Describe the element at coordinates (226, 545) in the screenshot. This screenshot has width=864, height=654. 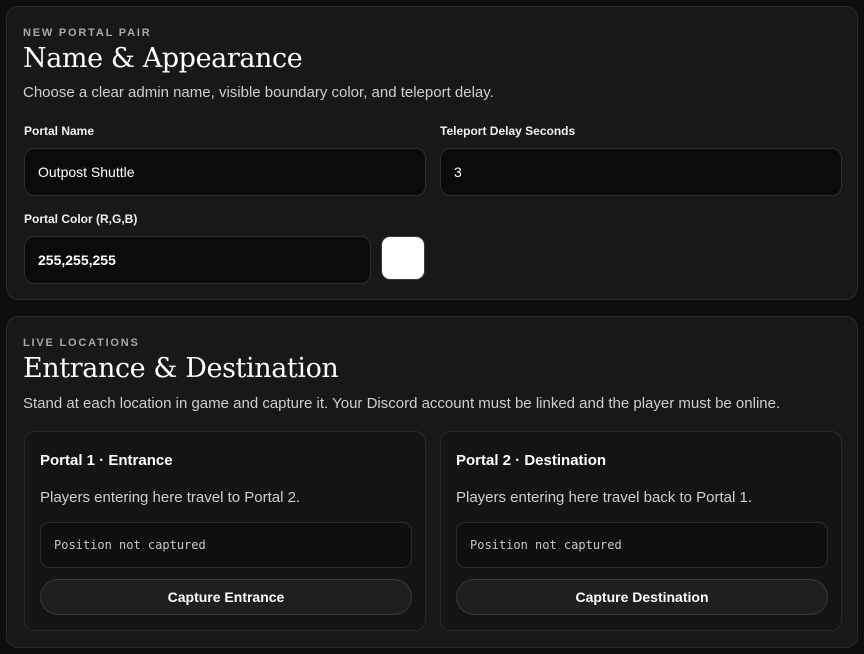
I see `entrance-position-status: Position not captured` at that location.